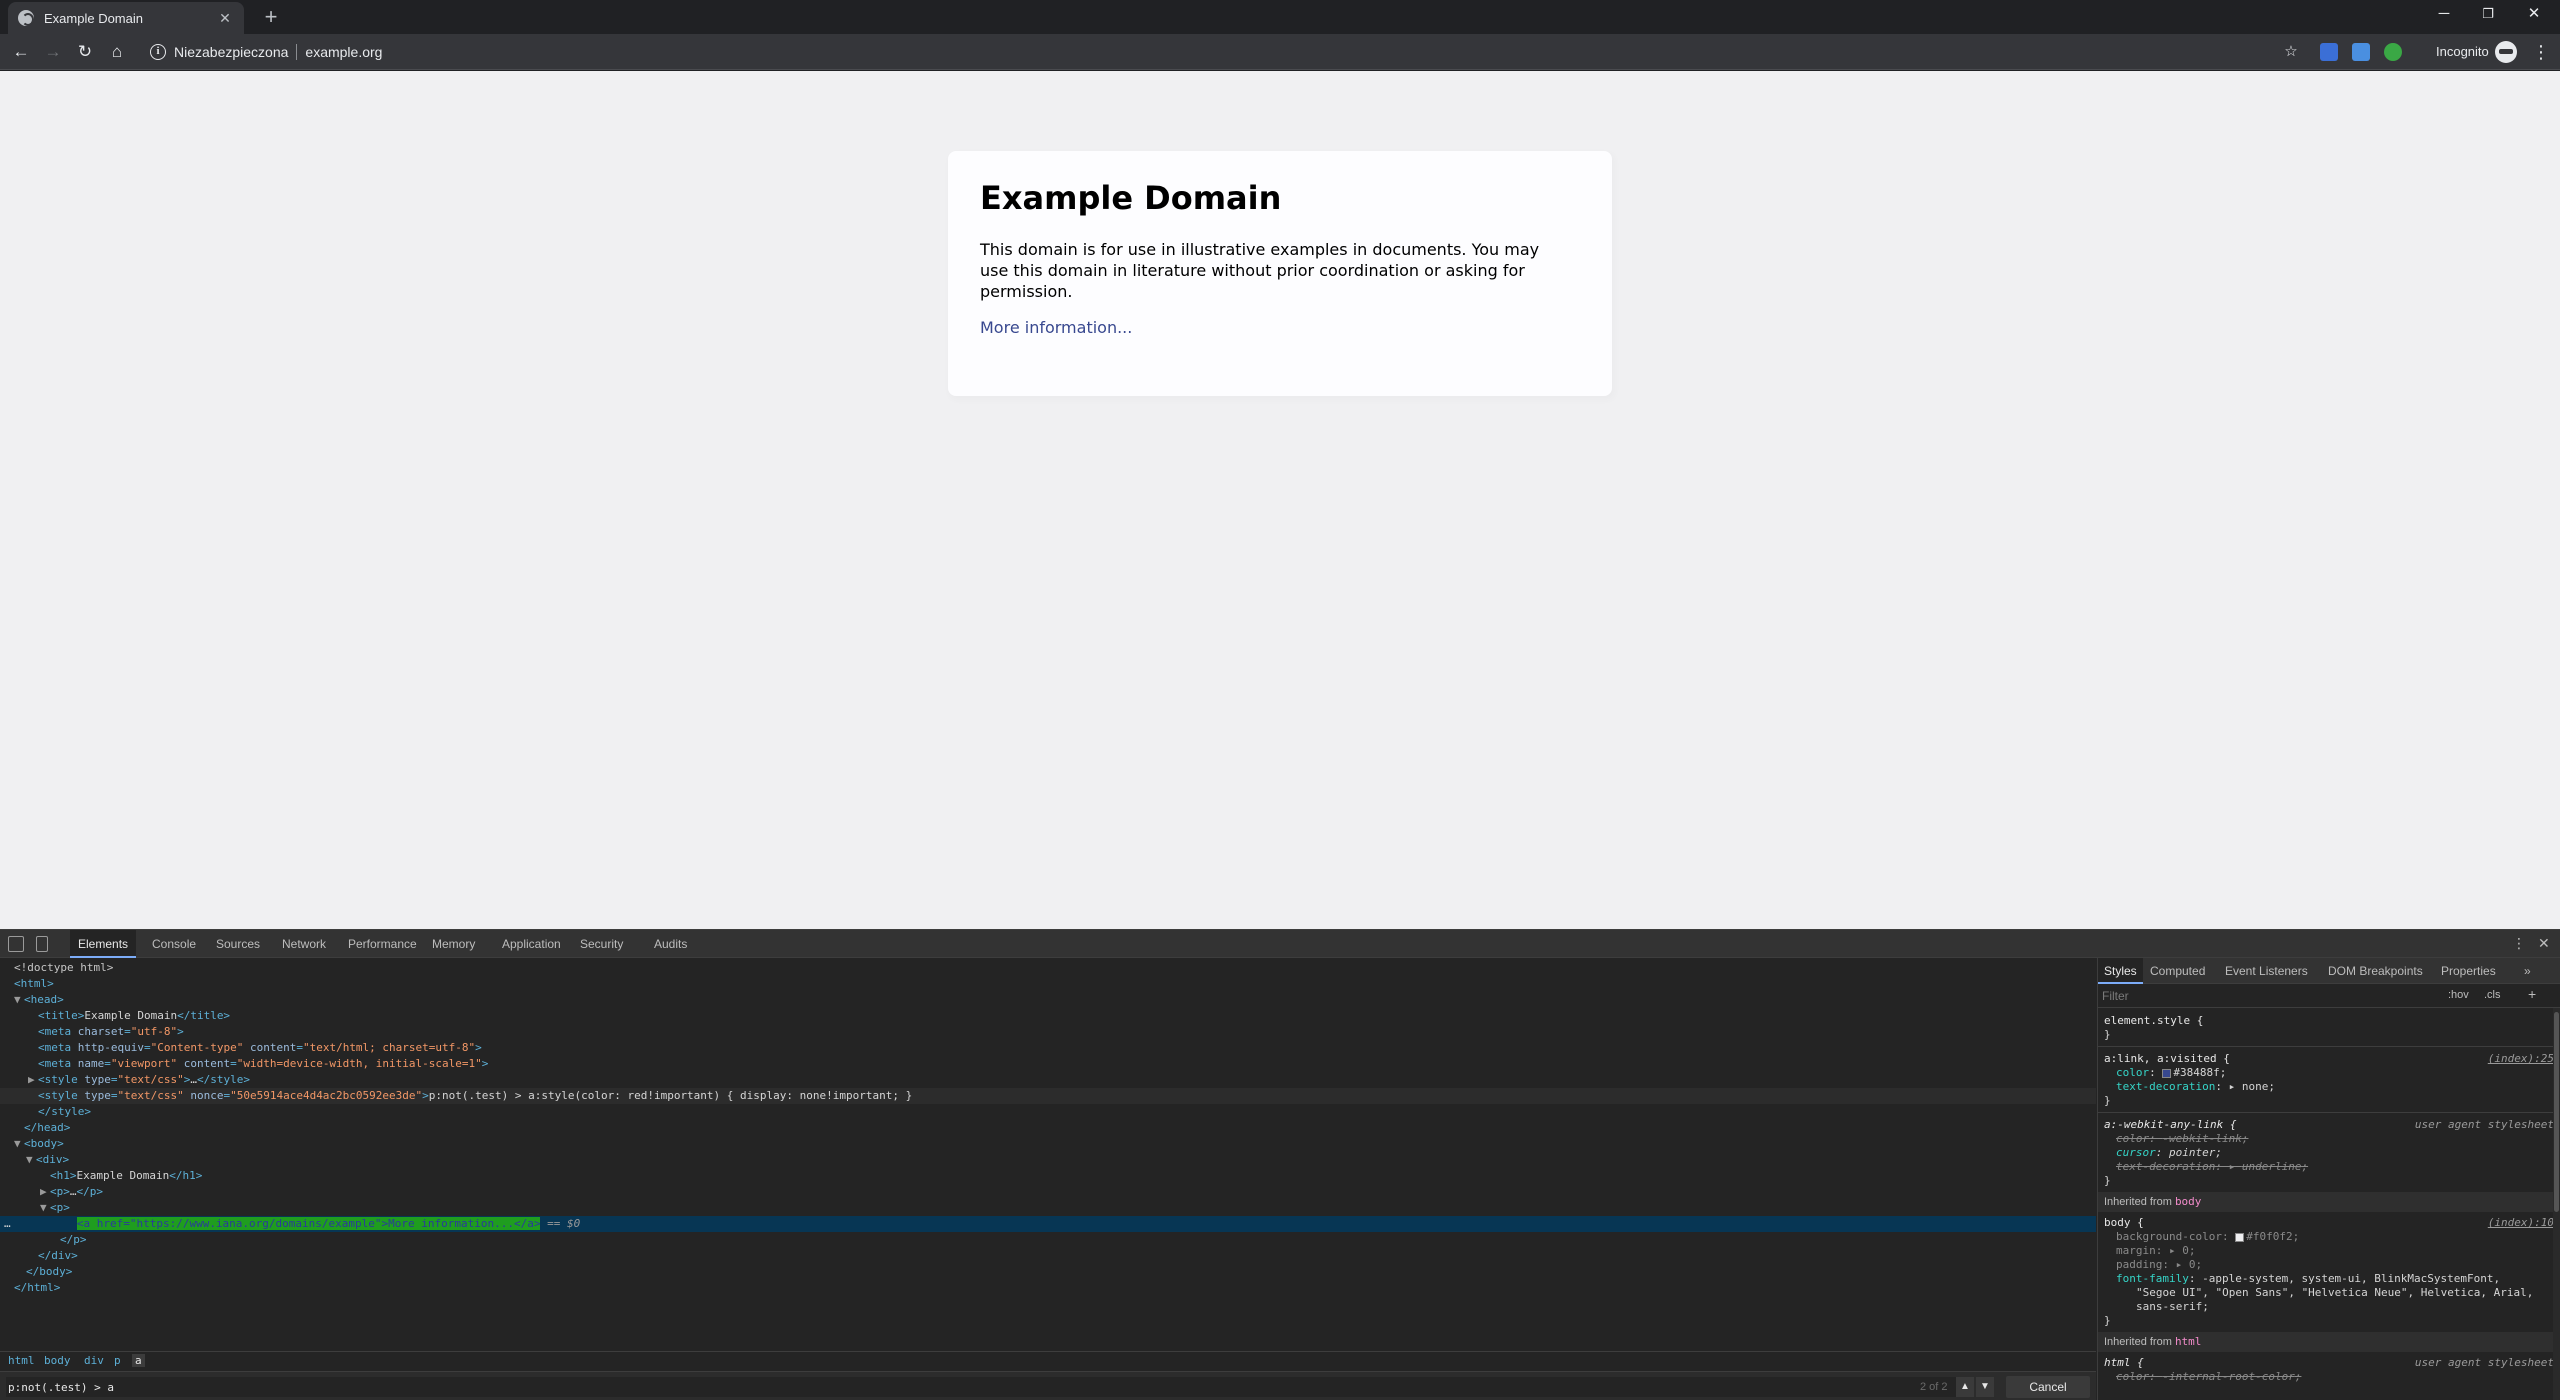  Describe the element at coordinates (2153, 1021) in the screenshot. I see `rule-element-style: element.style {` at that location.